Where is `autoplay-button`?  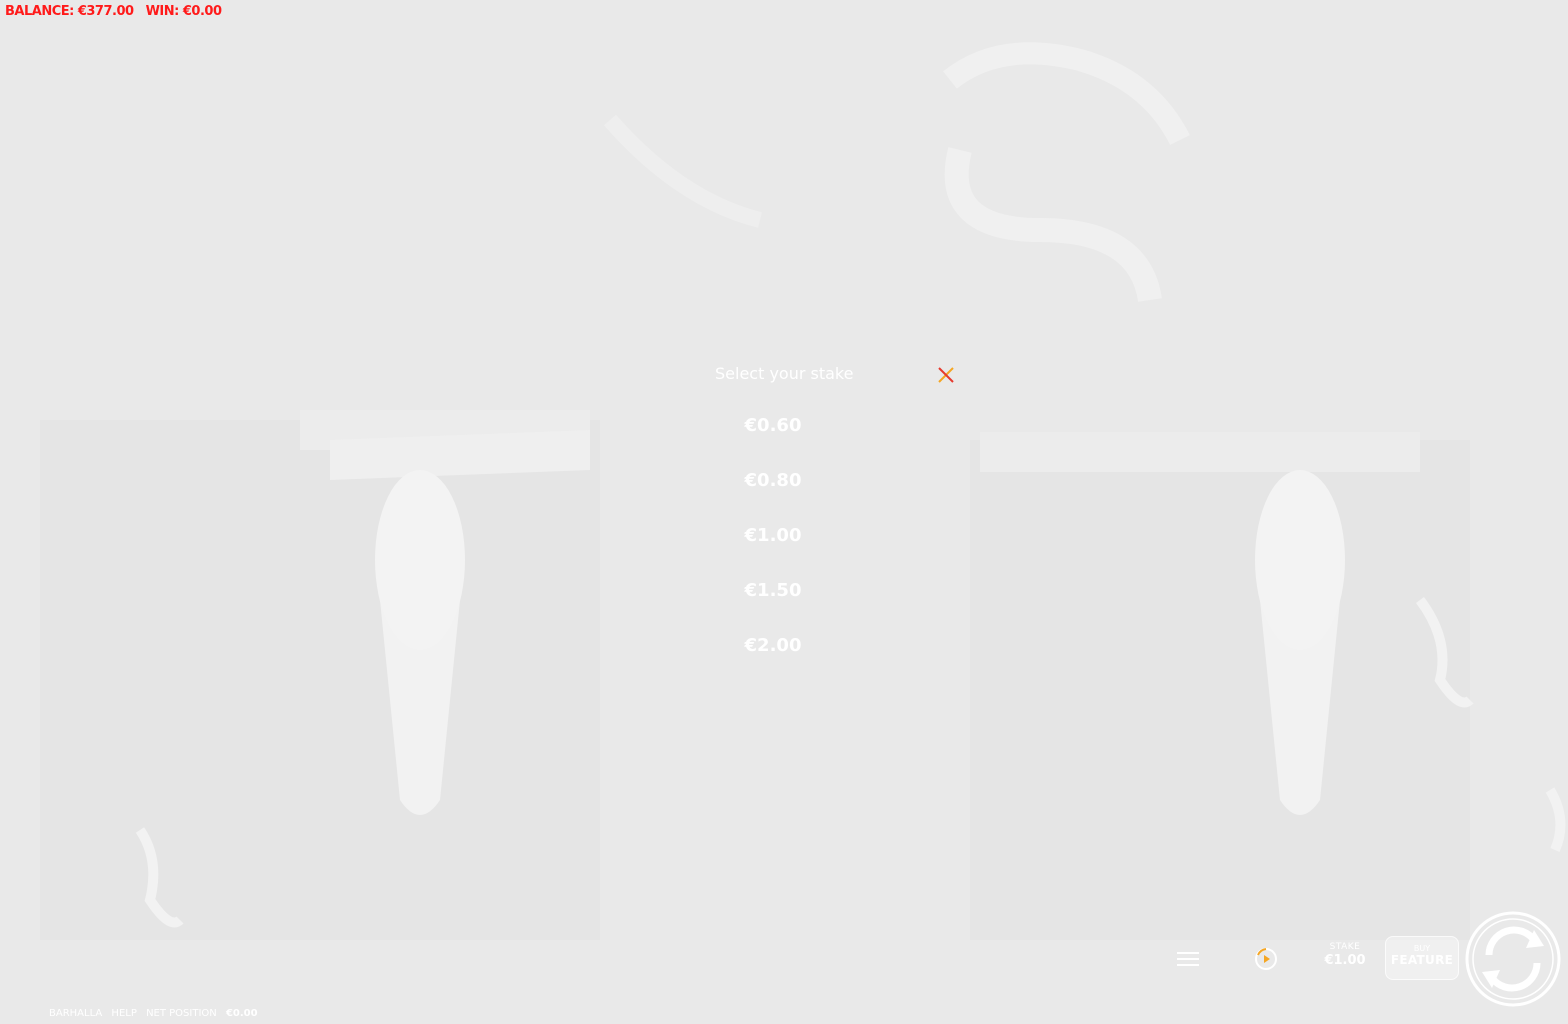
autoplay-button is located at coordinates (1266, 959).